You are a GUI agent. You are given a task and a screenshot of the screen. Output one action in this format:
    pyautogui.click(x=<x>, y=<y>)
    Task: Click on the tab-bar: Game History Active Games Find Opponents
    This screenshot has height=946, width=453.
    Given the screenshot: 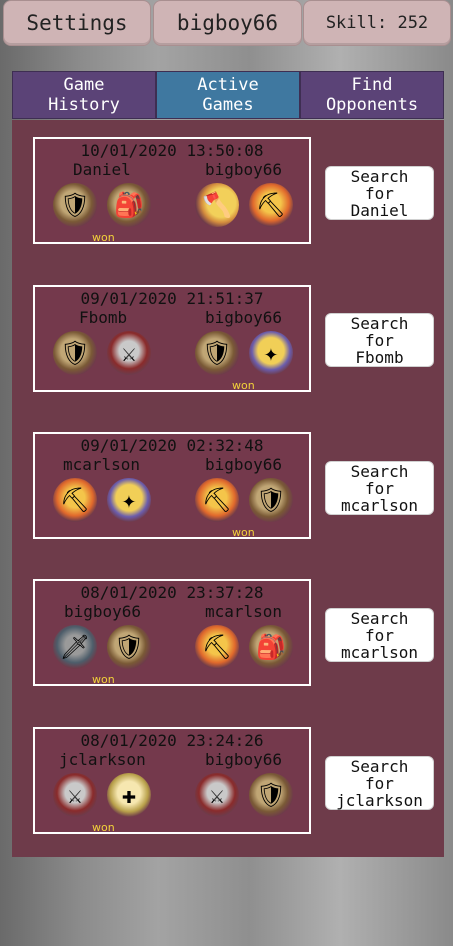 What is the action you would take?
    pyautogui.click(x=228, y=95)
    